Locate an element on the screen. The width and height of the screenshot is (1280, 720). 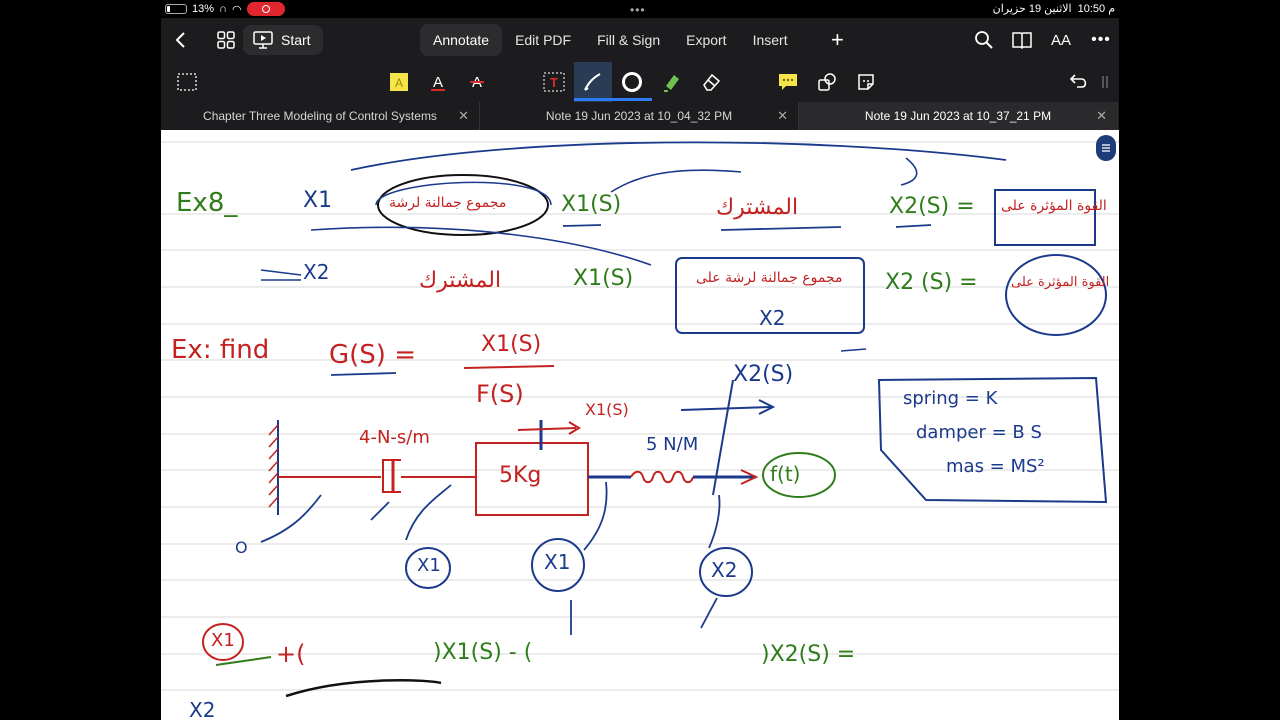
status-right: الاثنين 19 حزيران 10:50 م is located at coordinates (1054, 8).